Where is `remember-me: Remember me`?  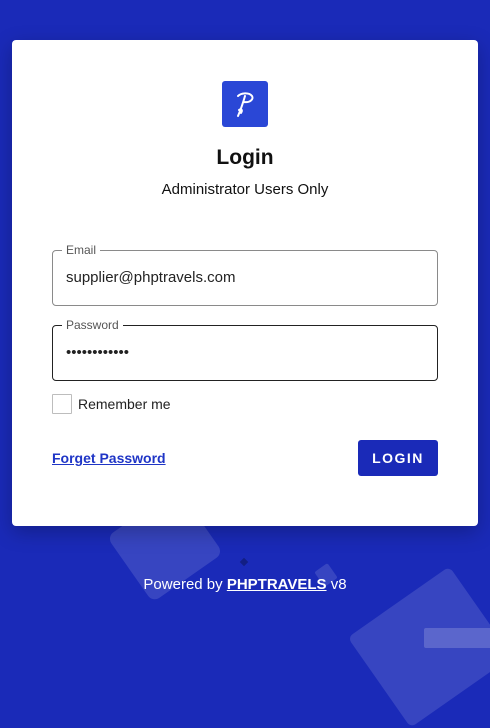
remember-me: Remember me is located at coordinates (111, 404).